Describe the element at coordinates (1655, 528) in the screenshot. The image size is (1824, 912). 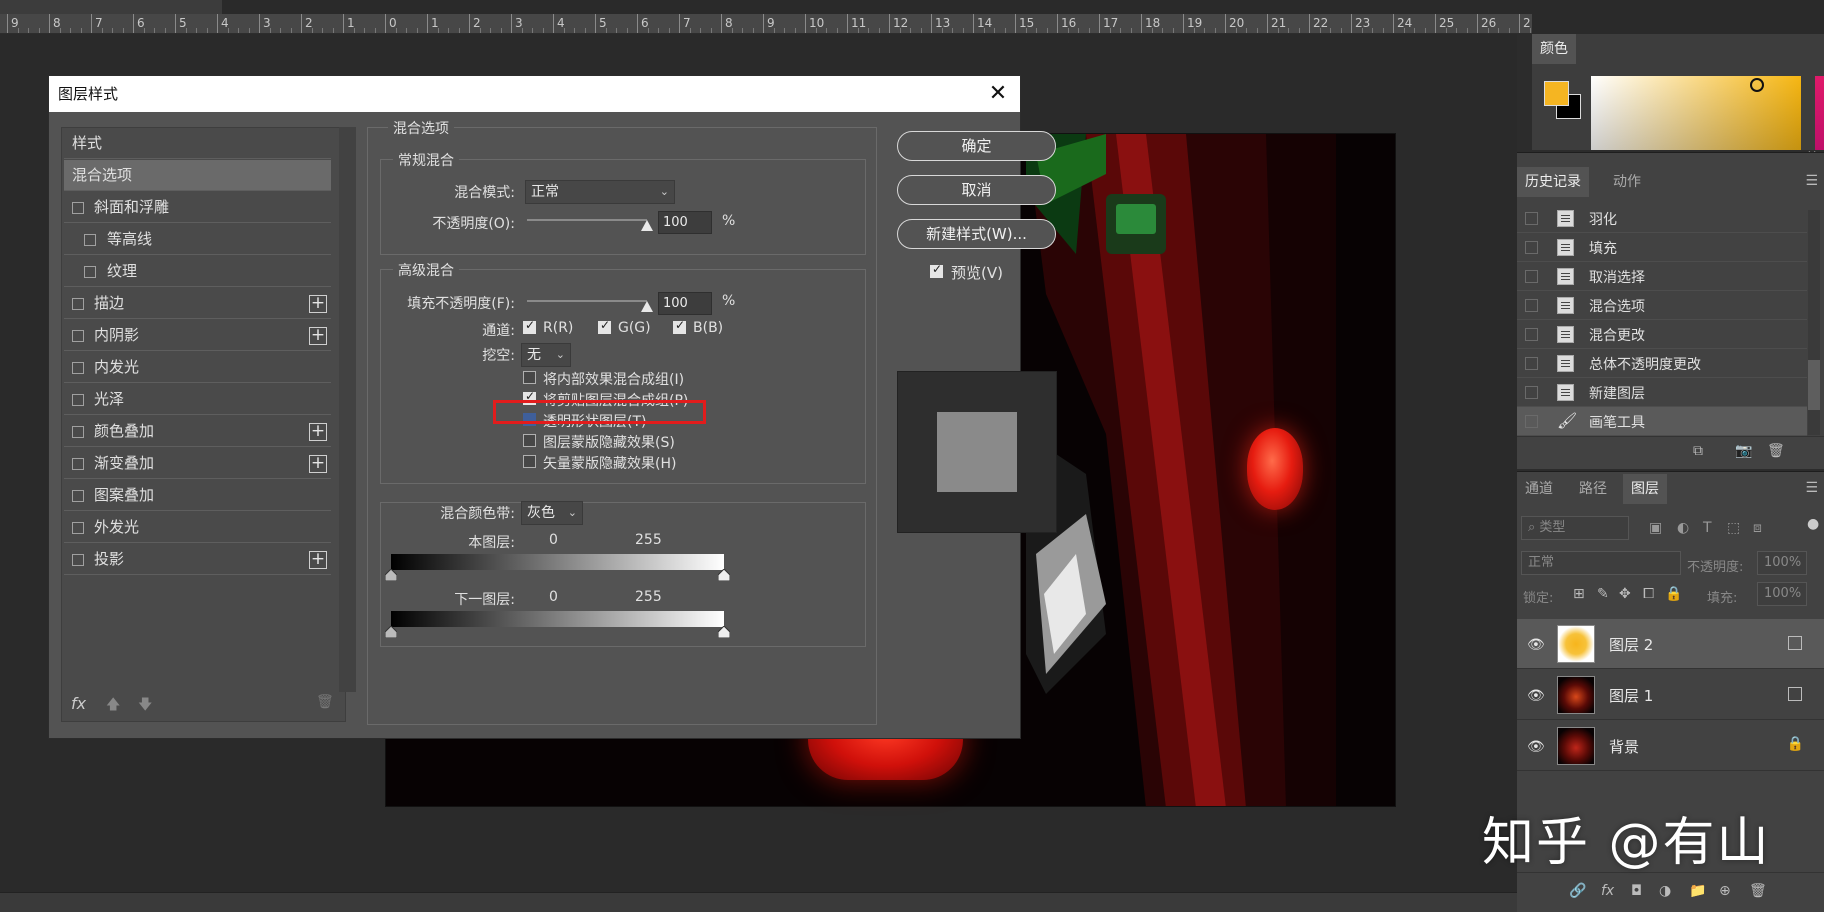
I see `pixel-filter-icon: ▣` at that location.